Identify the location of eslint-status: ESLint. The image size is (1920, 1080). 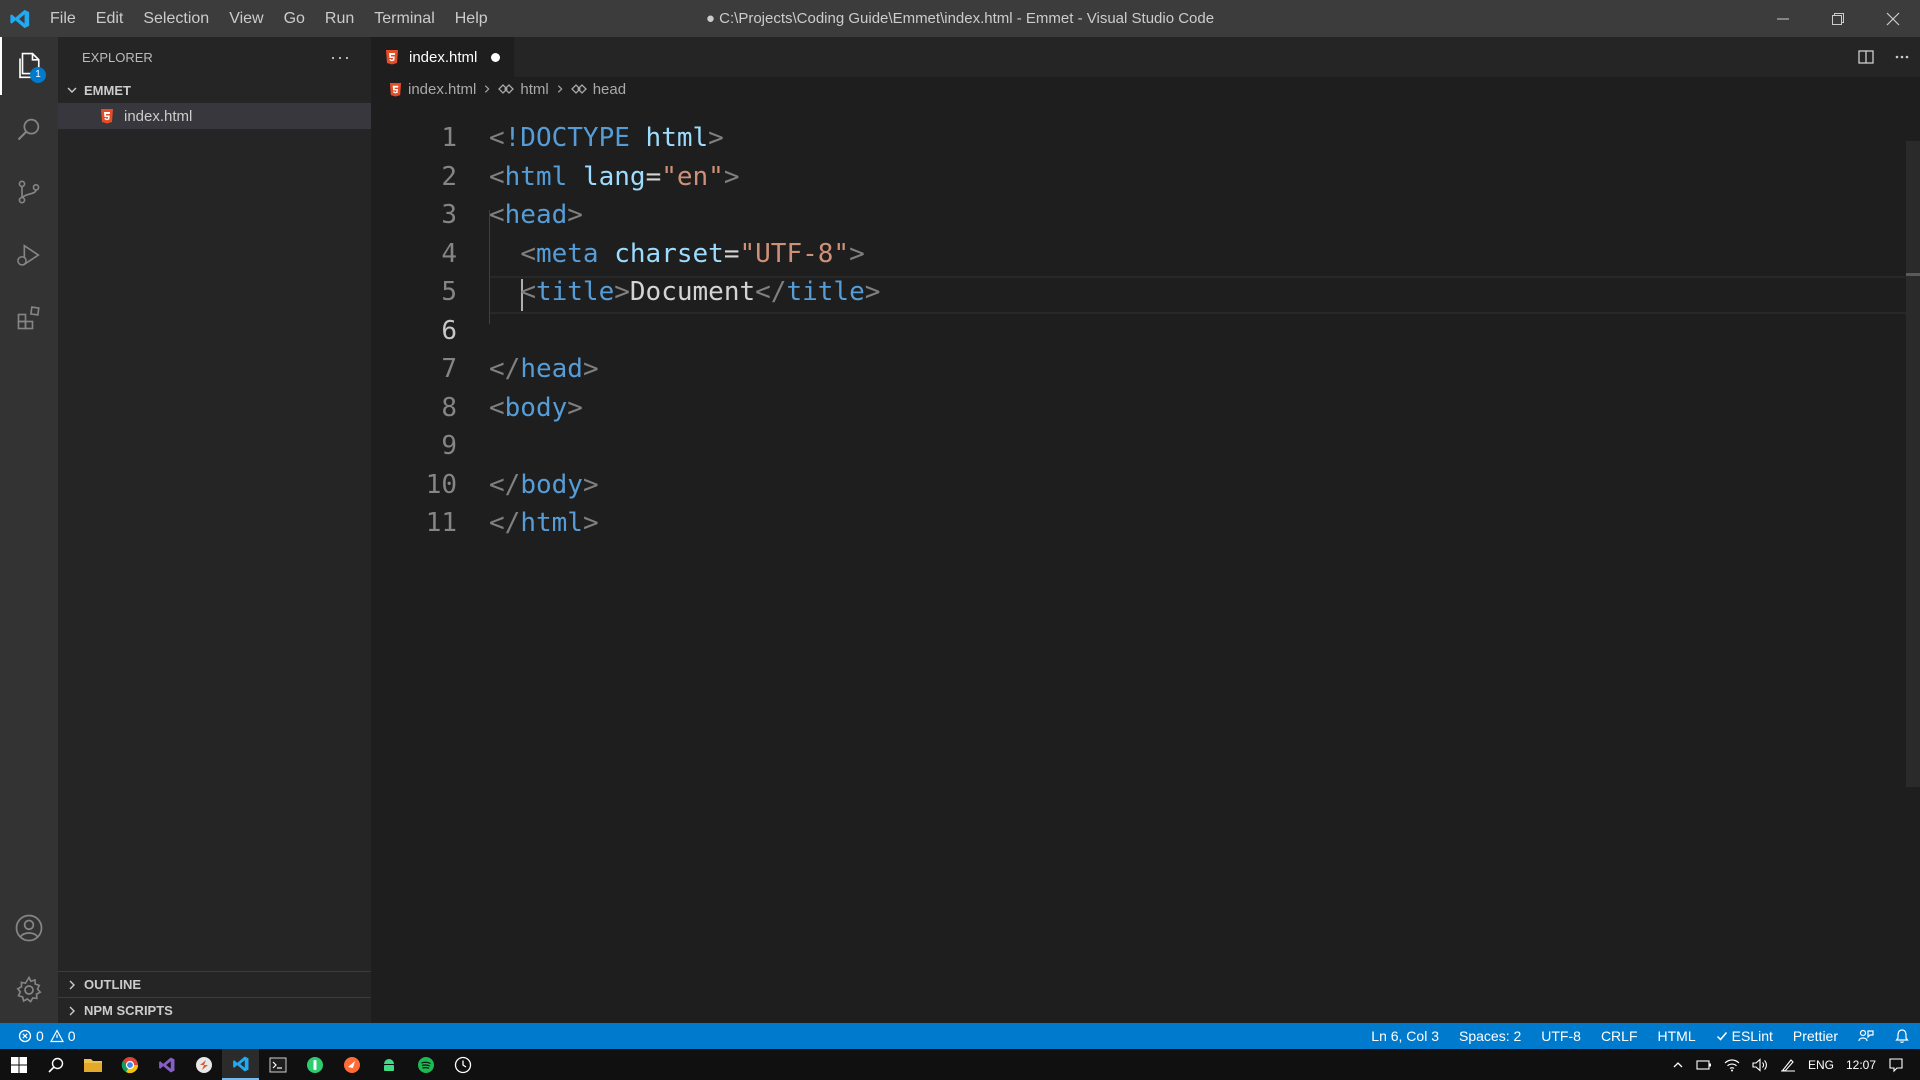
(1744, 1036).